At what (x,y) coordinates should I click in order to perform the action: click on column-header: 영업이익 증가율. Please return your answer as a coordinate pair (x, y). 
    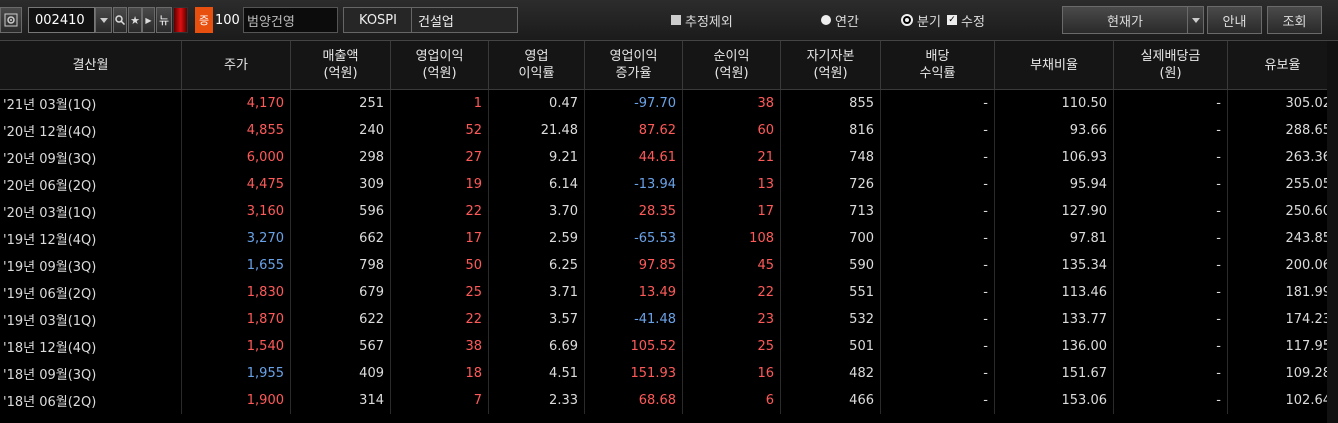
    Looking at the image, I should click on (634, 65).